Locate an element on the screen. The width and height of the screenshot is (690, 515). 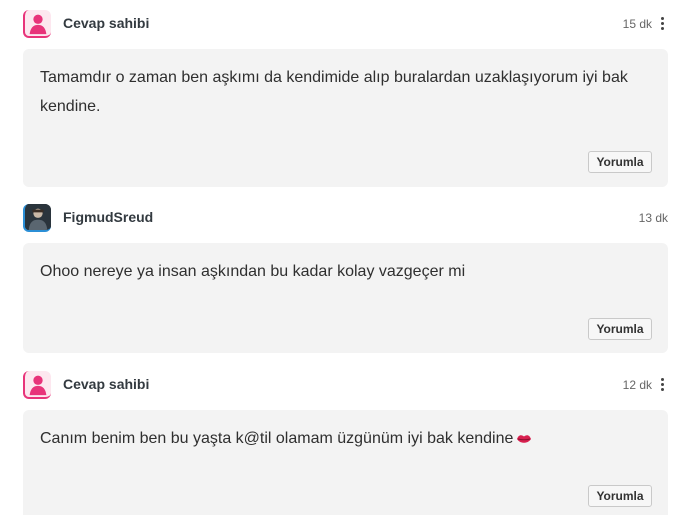
kiss-mark-icon is located at coordinates (524, 439).